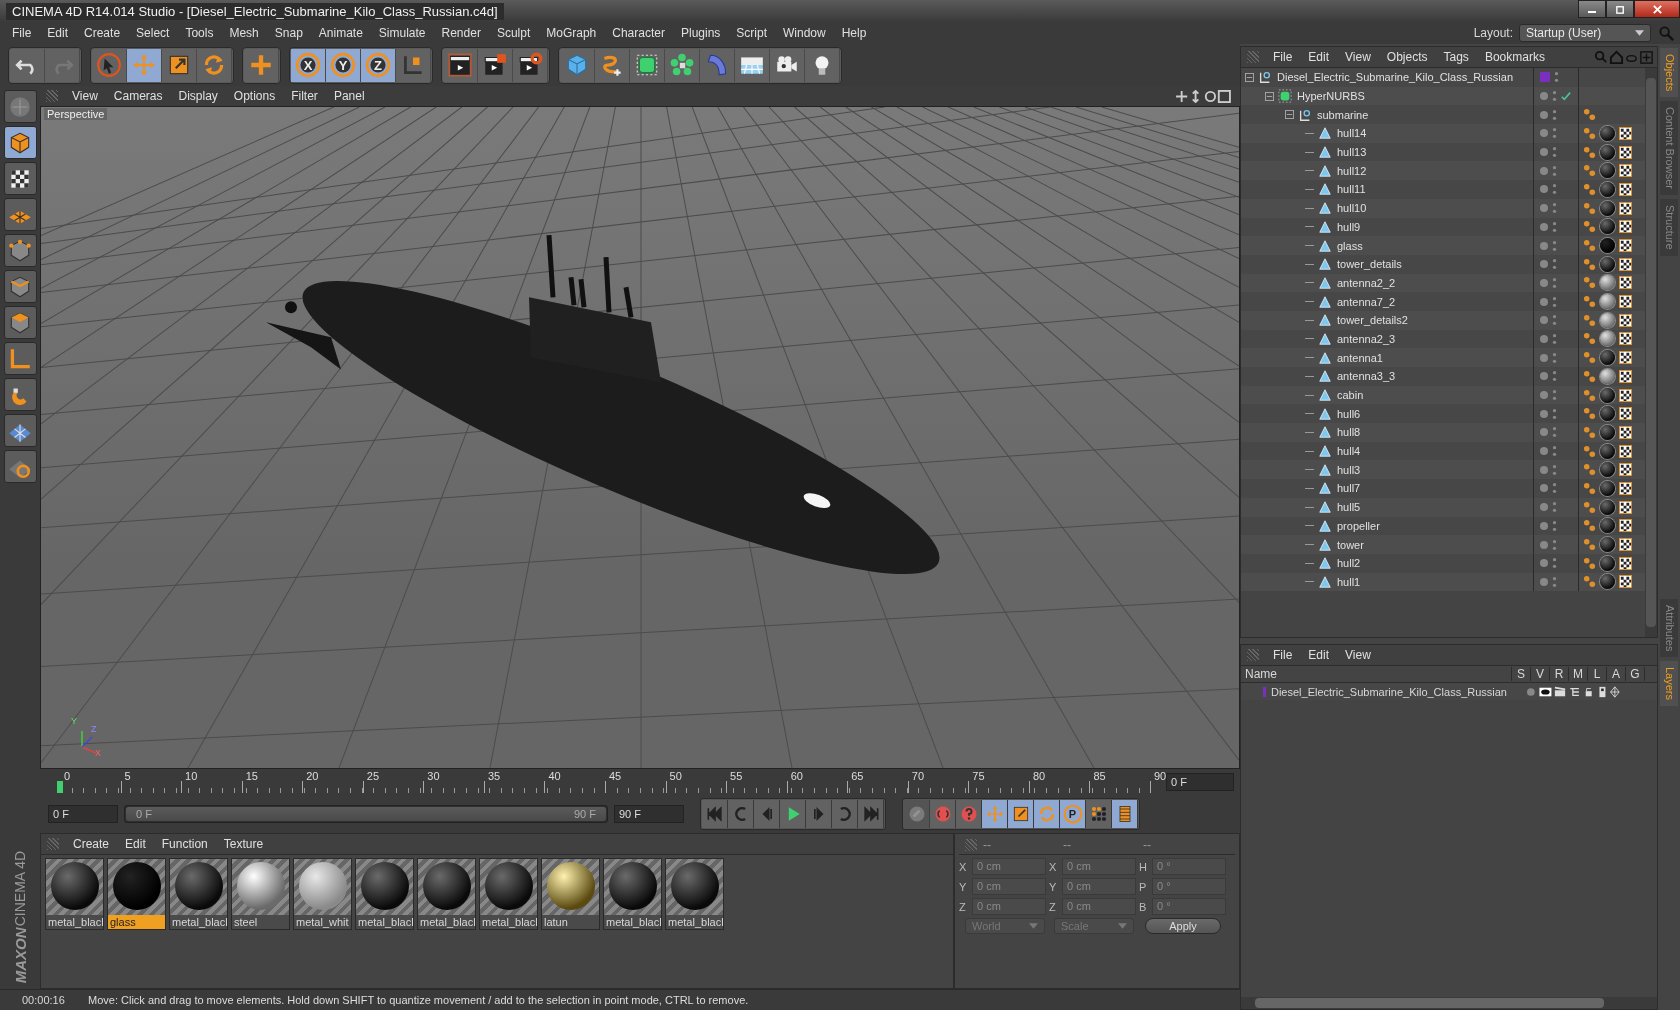 The image size is (1680, 1010). What do you see at coordinates (1616, 674) in the screenshot?
I see `column-header: A` at bounding box center [1616, 674].